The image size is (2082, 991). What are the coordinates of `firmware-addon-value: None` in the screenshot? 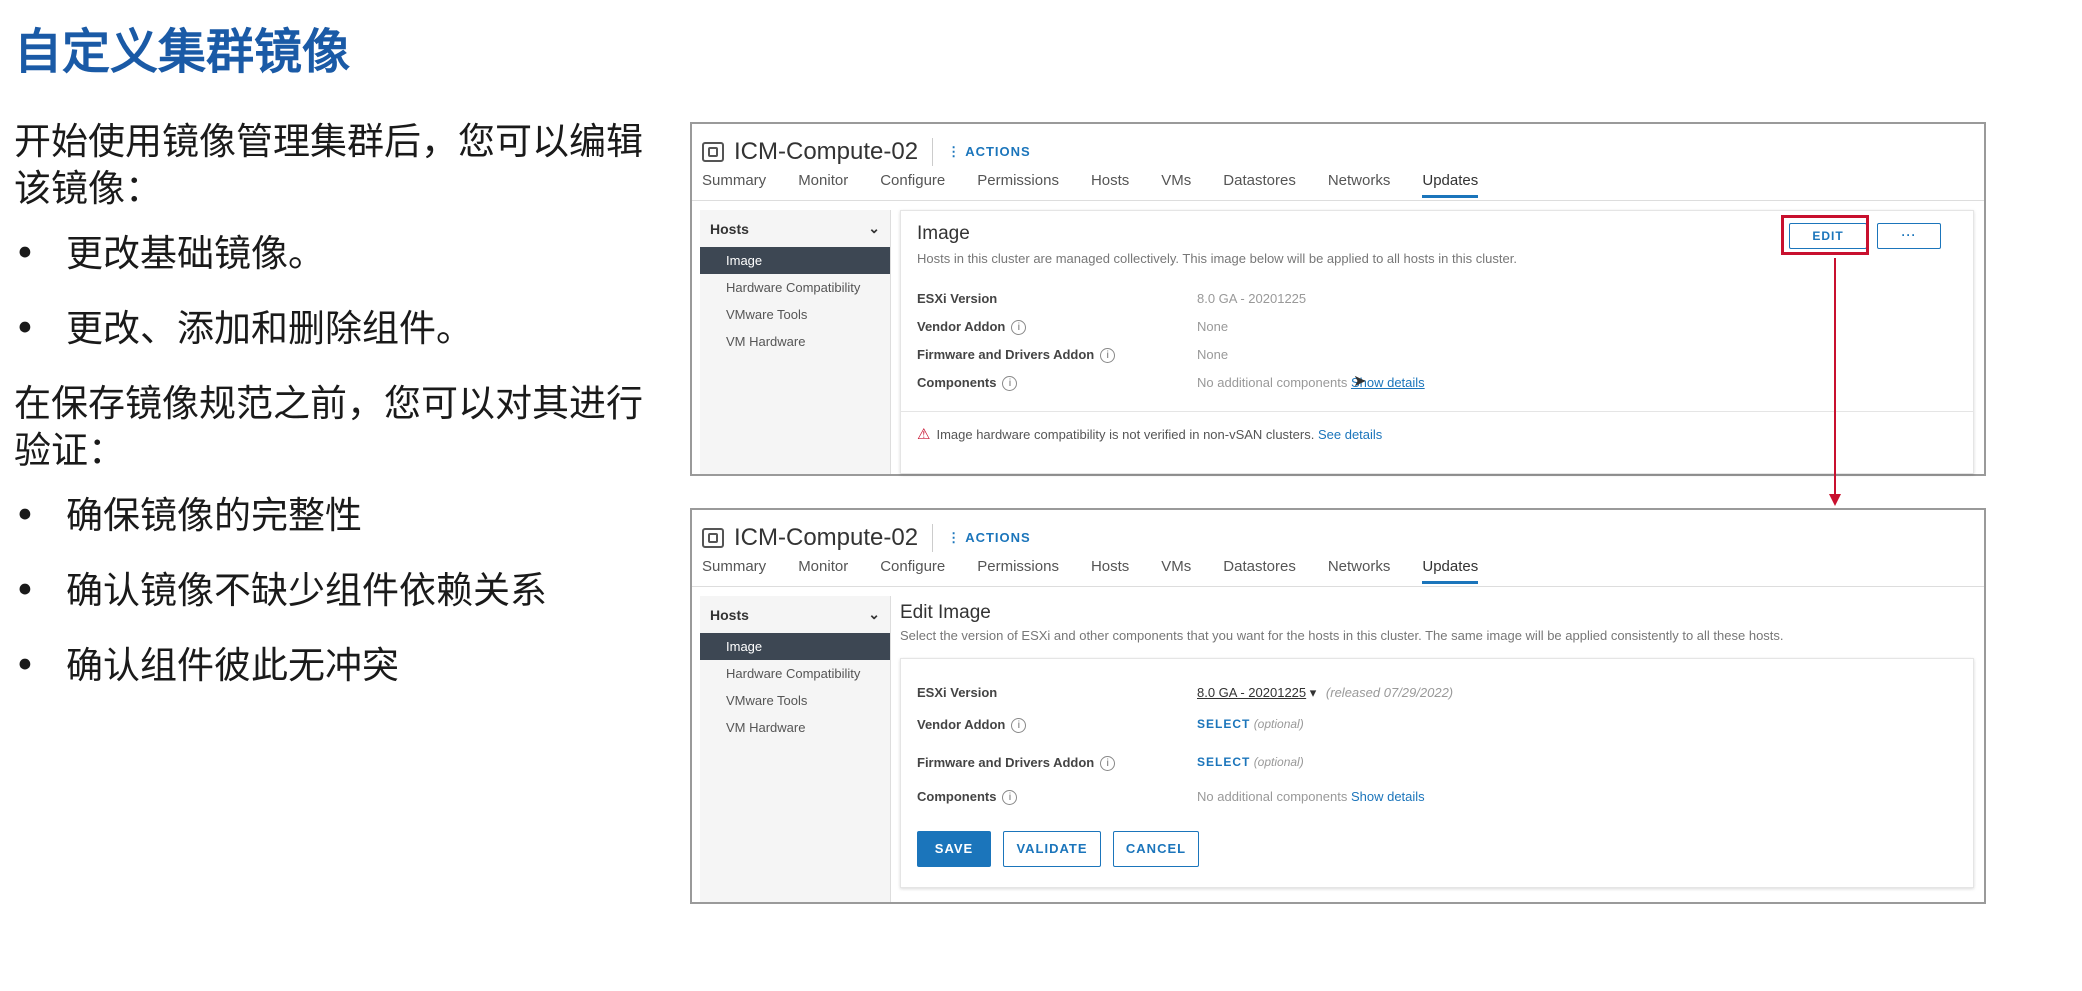 It's located at (1213, 354).